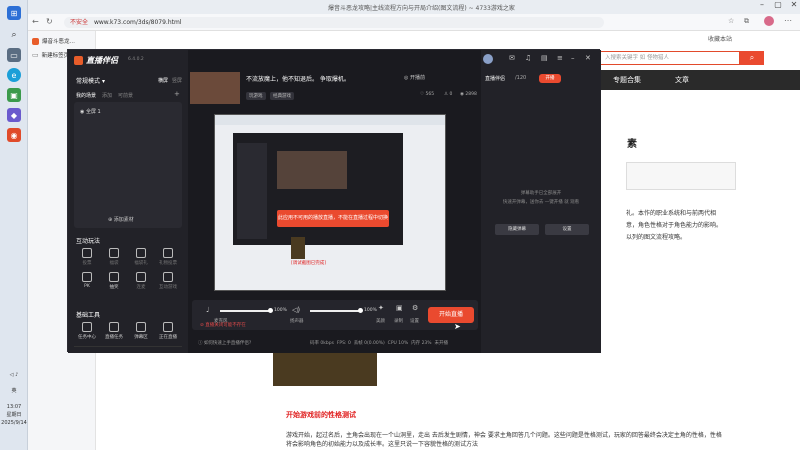 This screenshot has width=800, height=450. Describe the element at coordinates (245, 311) in the screenshot. I see `mic-volume-slider` at that location.